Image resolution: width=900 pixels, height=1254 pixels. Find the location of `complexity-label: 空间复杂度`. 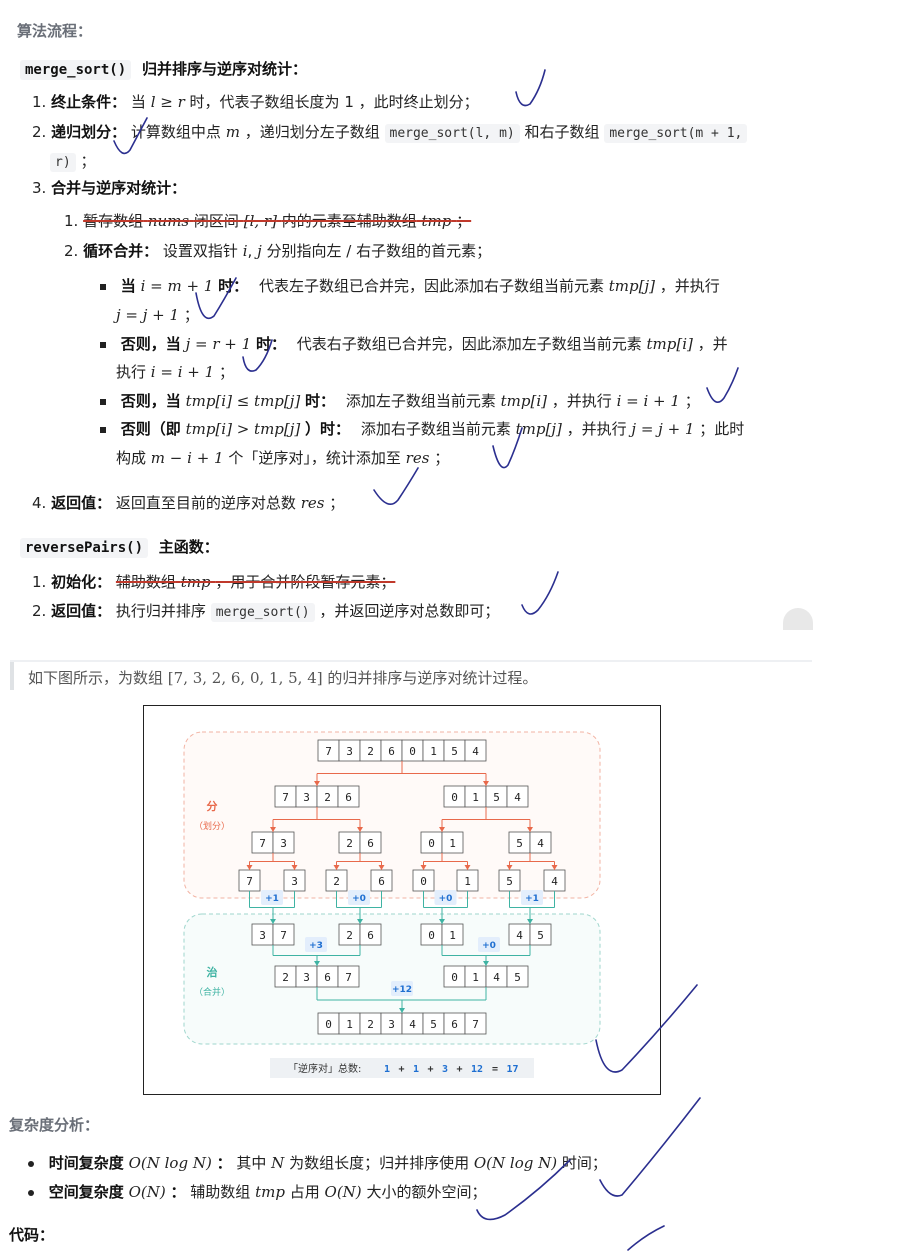

complexity-label: 空间复杂度 is located at coordinates (86, 1192).